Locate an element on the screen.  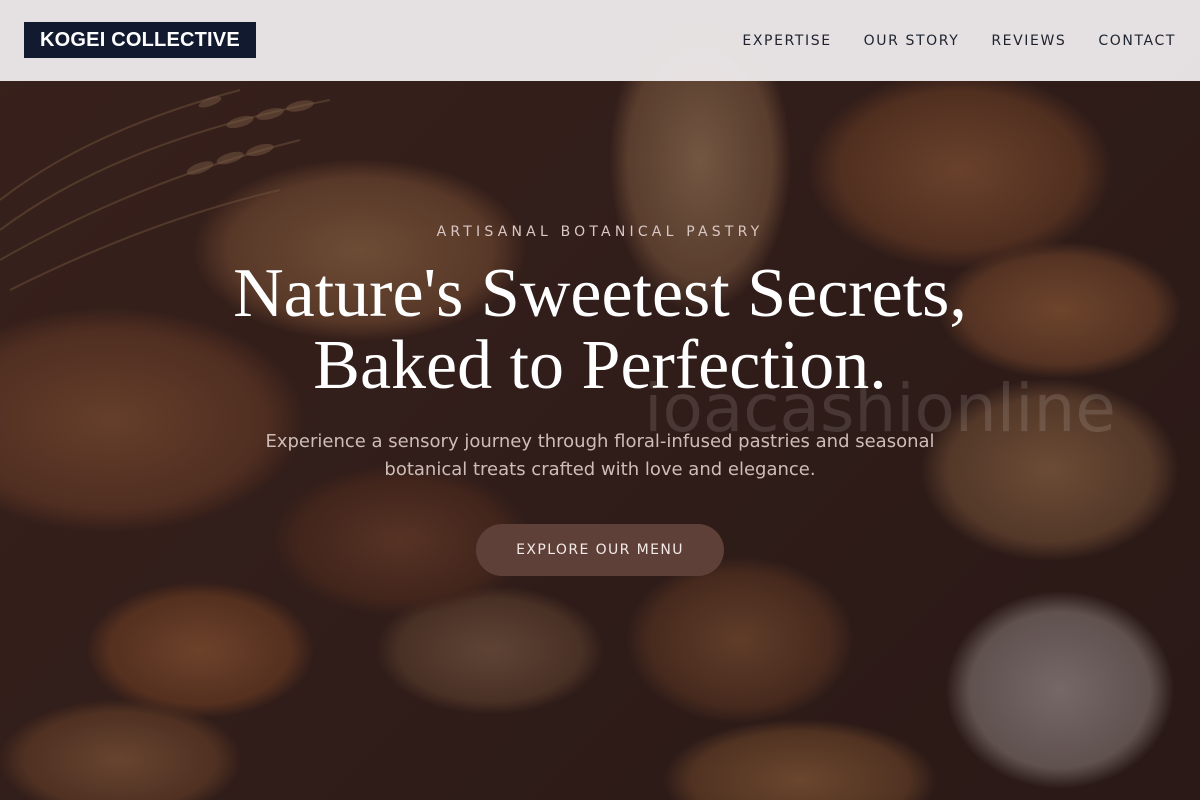
main-nav: EXPERTISE OUR STORY REVIEWS CONTACT is located at coordinates (959, 40).